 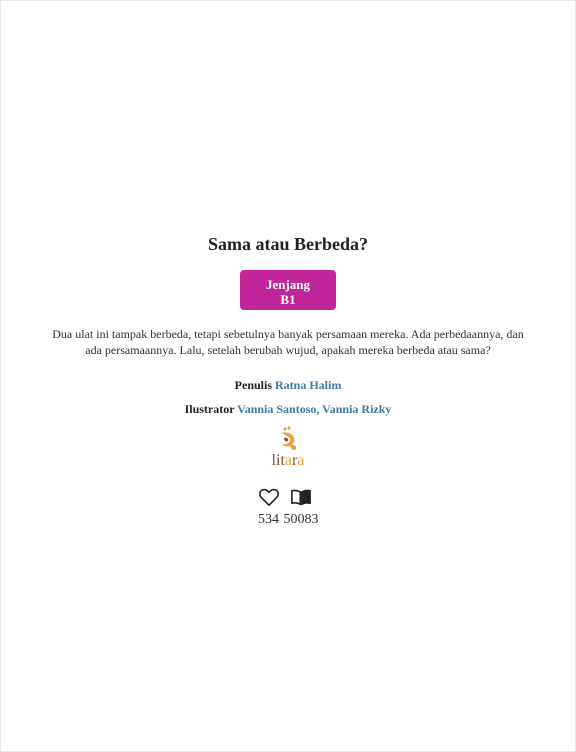 I want to click on open-book-icon, so click(x=301, y=497).